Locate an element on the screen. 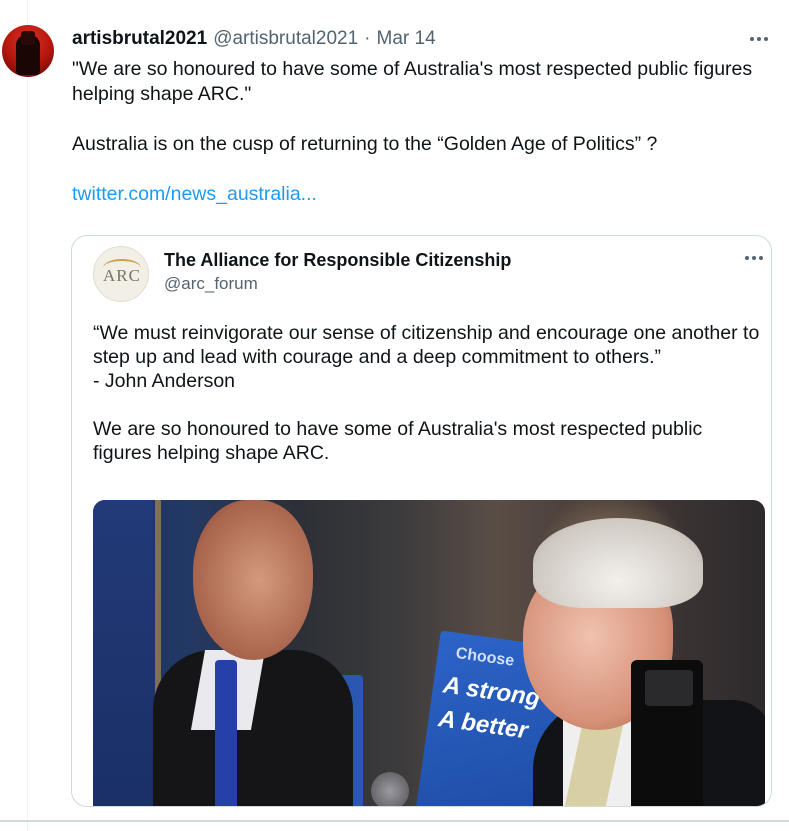  arc-logo-avatar: ARC is located at coordinates (121, 274).